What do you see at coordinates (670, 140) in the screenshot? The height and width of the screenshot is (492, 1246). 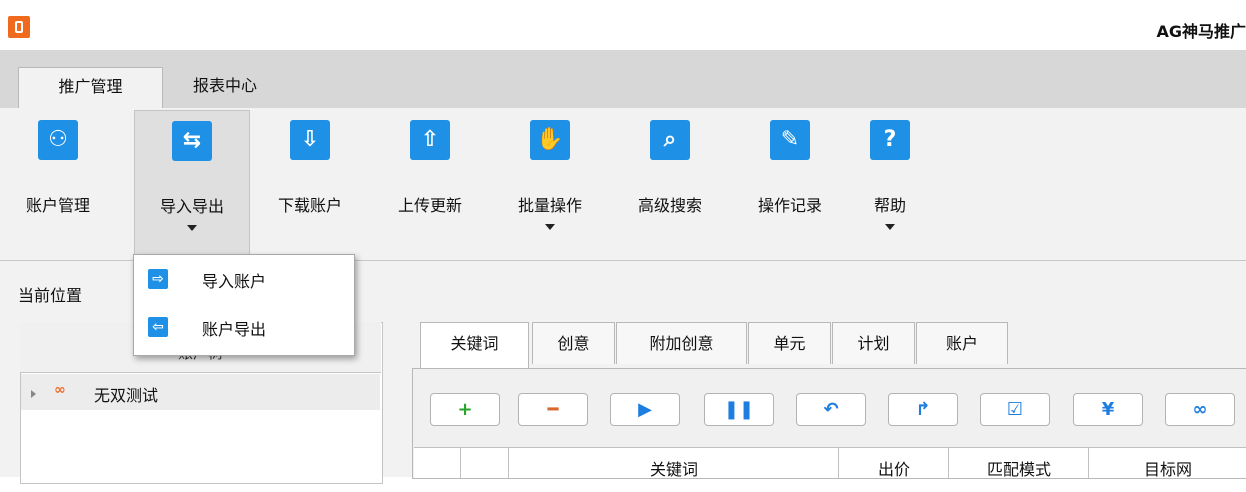 I see `search-doc-icon: ⌕` at bounding box center [670, 140].